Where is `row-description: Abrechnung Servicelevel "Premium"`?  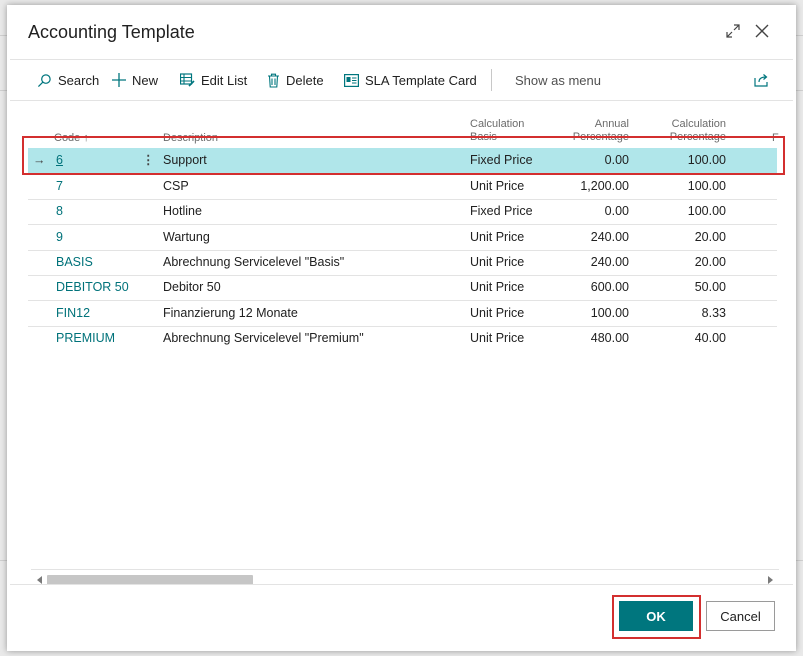 row-description: Abrechnung Servicelevel "Premium" is located at coordinates (263, 338).